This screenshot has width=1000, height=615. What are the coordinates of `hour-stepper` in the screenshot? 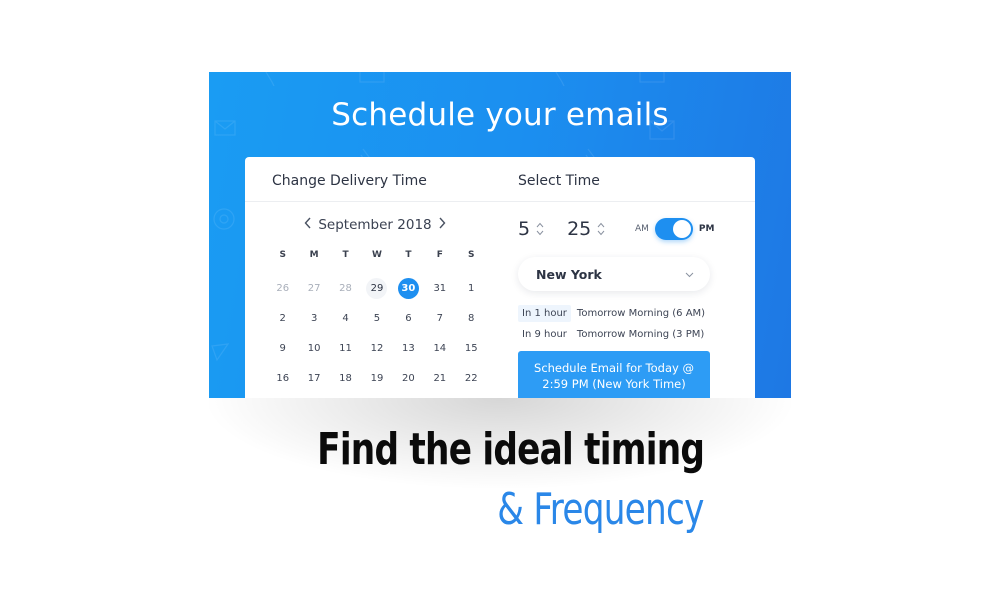 It's located at (540, 229).